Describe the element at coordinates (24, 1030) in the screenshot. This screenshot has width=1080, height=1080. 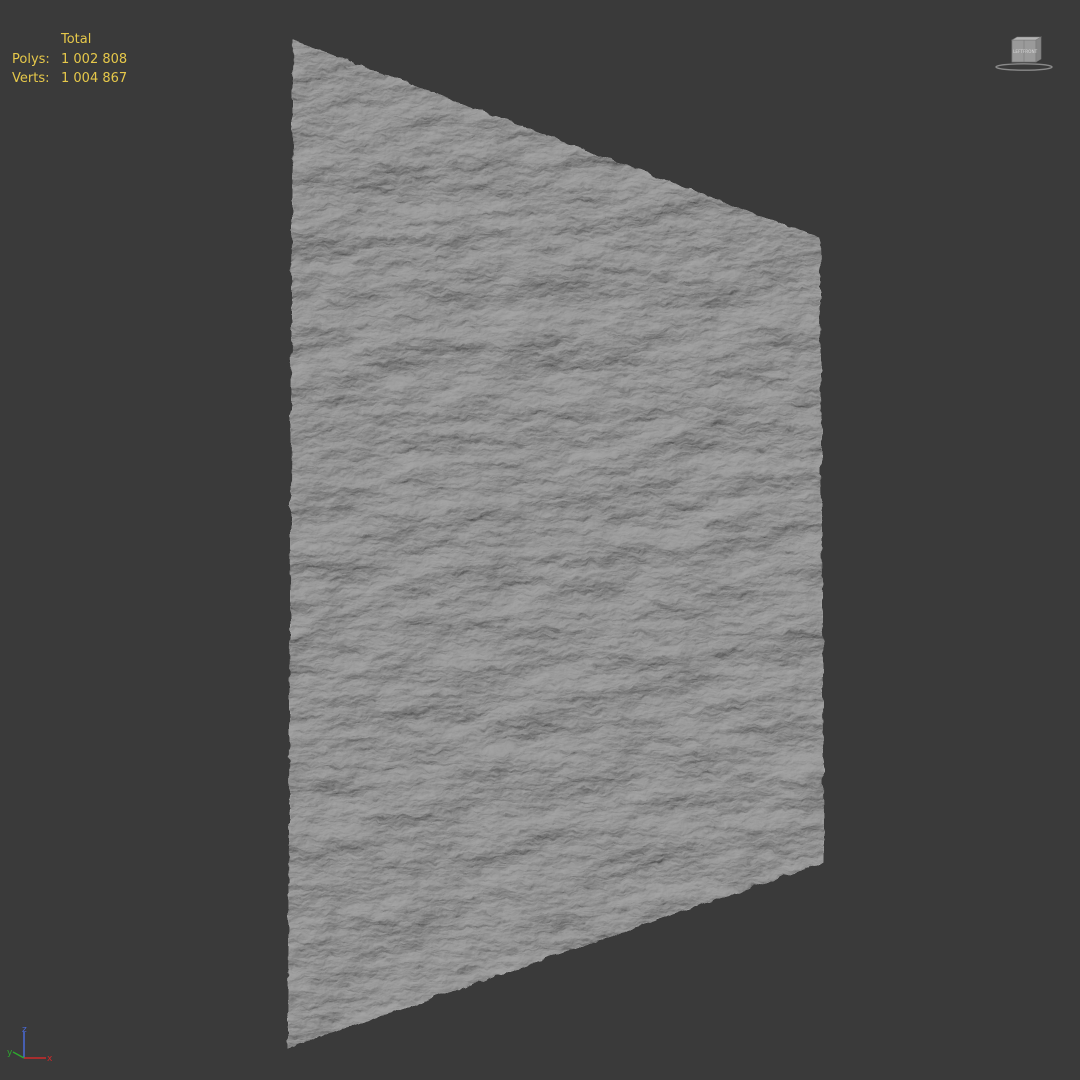
I see `axis-z-label: z` at that location.